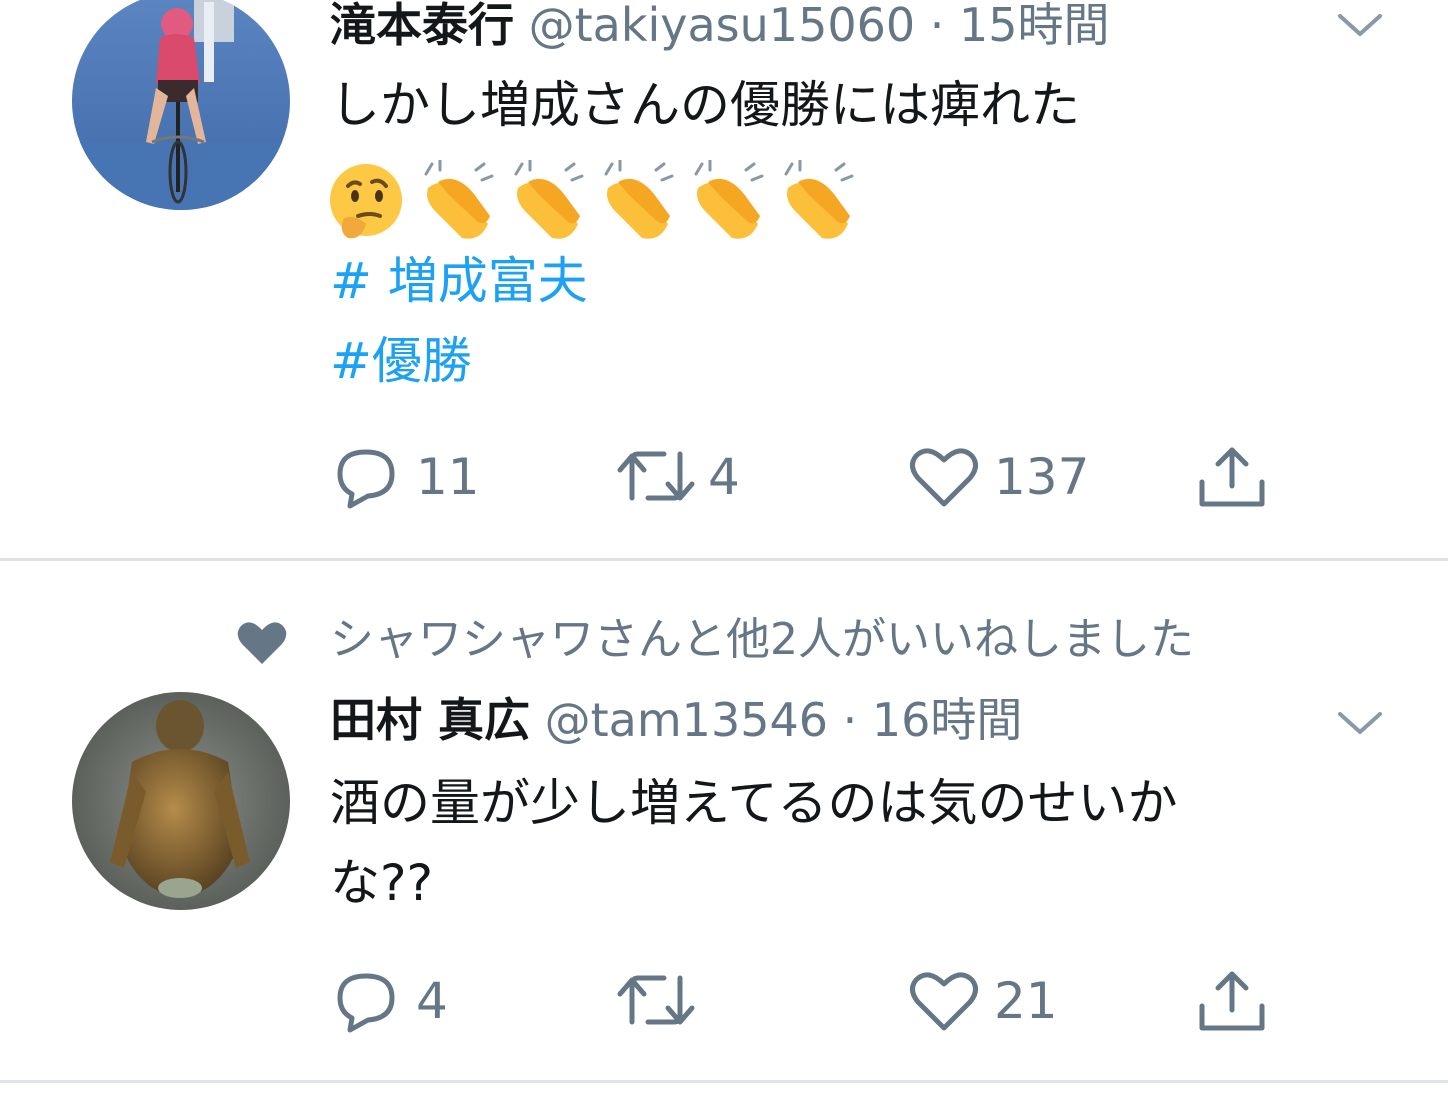 The width and height of the screenshot is (1448, 1107). I want to click on tweet-text: 酒の量が少し増えてるのは気のせいか, so click(754, 803).